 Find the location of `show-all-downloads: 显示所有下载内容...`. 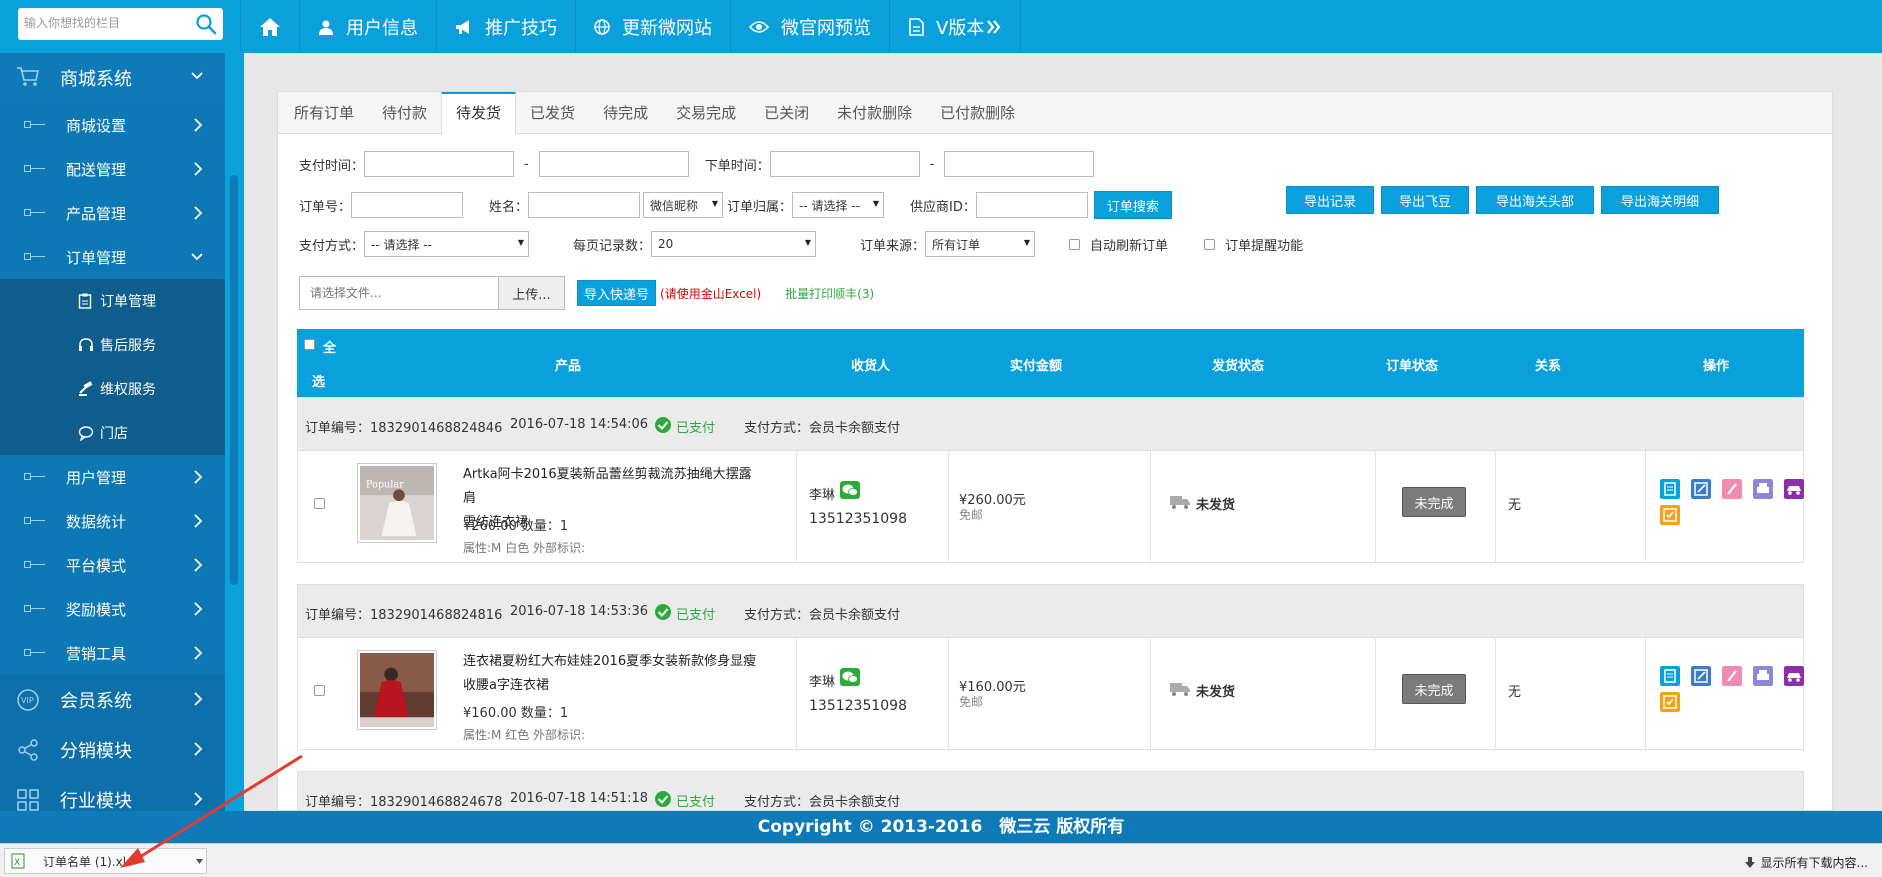

show-all-downloads: 显示所有下载内容... is located at coordinates (1806, 862).